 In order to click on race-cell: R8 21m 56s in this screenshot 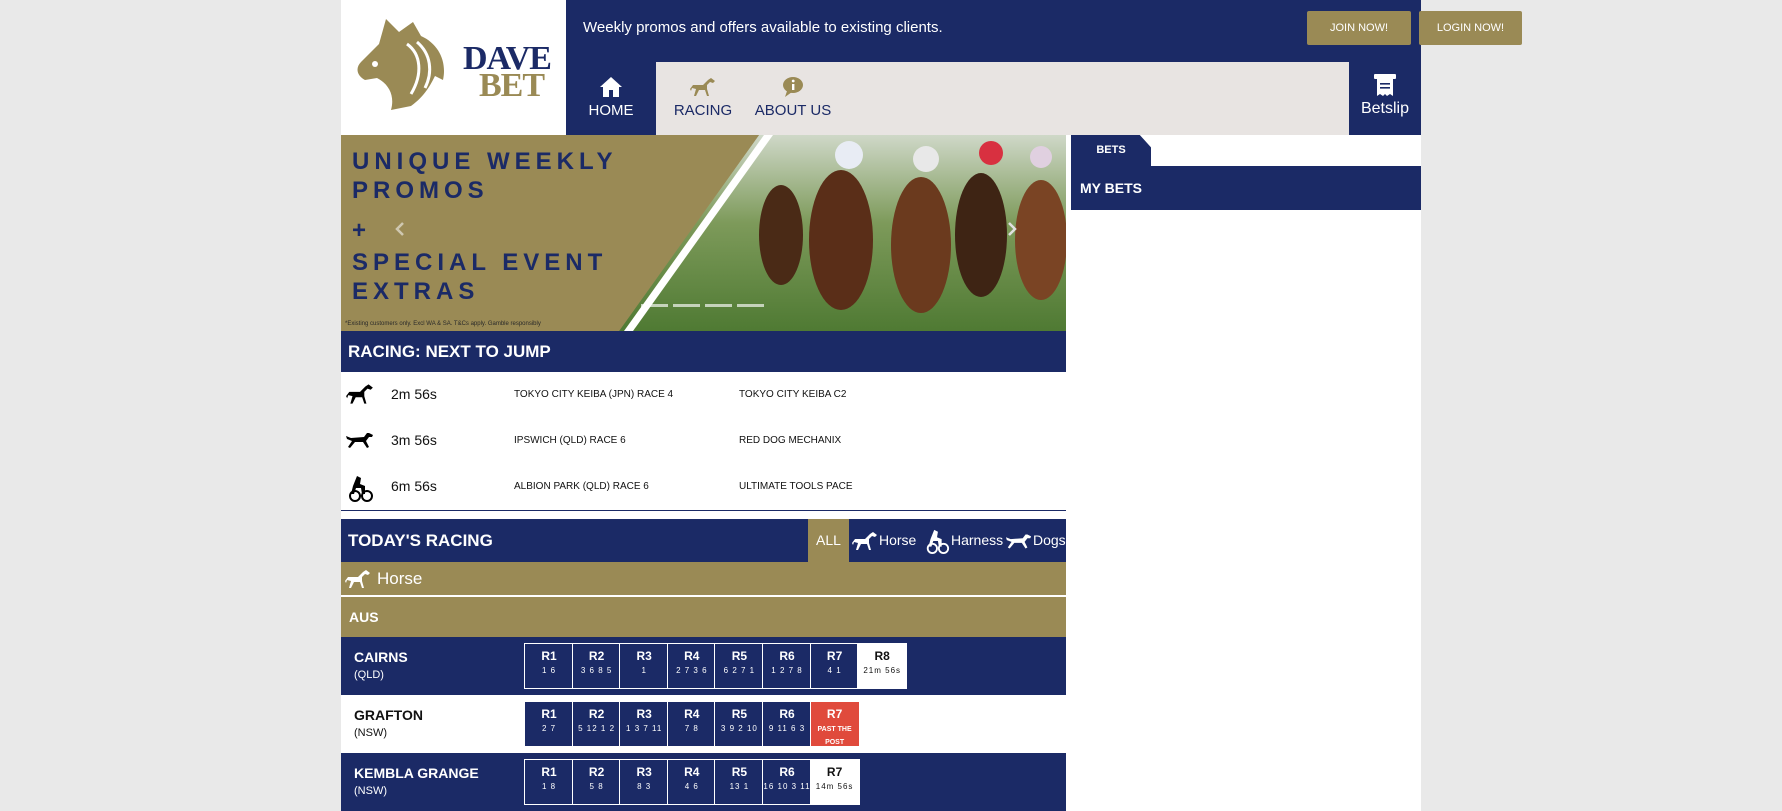, I will do `click(882, 666)`.